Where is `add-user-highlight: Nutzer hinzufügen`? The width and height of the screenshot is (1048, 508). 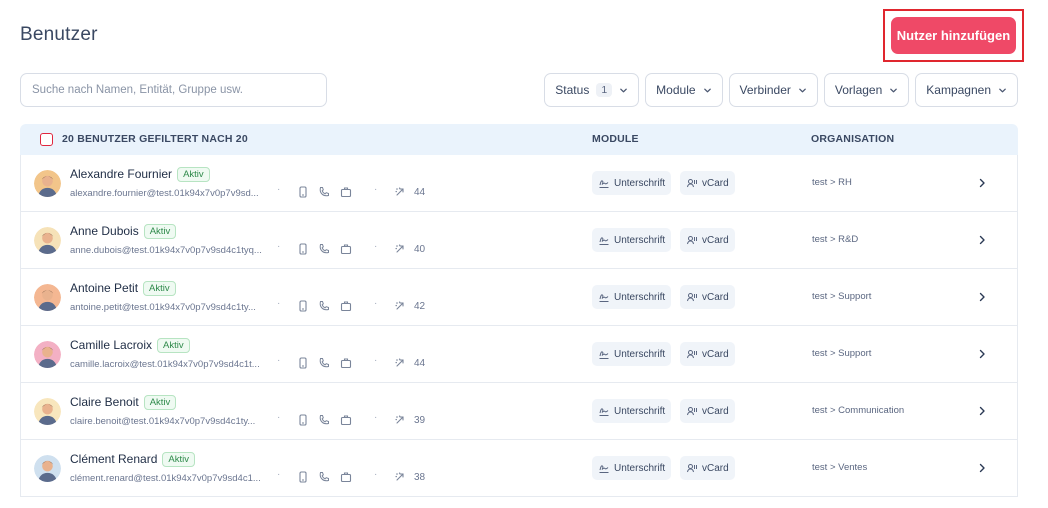 add-user-highlight: Nutzer hinzufügen is located at coordinates (953, 35).